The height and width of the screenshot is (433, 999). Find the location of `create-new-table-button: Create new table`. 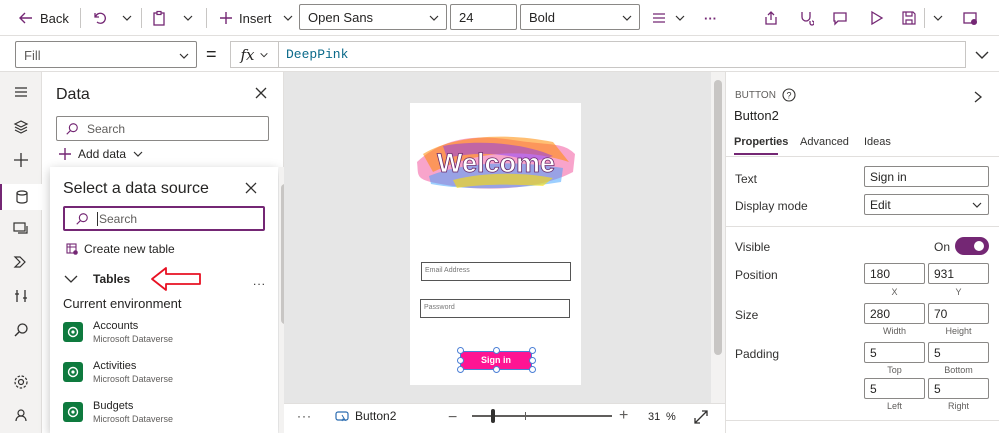

create-new-table-button: Create new table is located at coordinates (120, 249).